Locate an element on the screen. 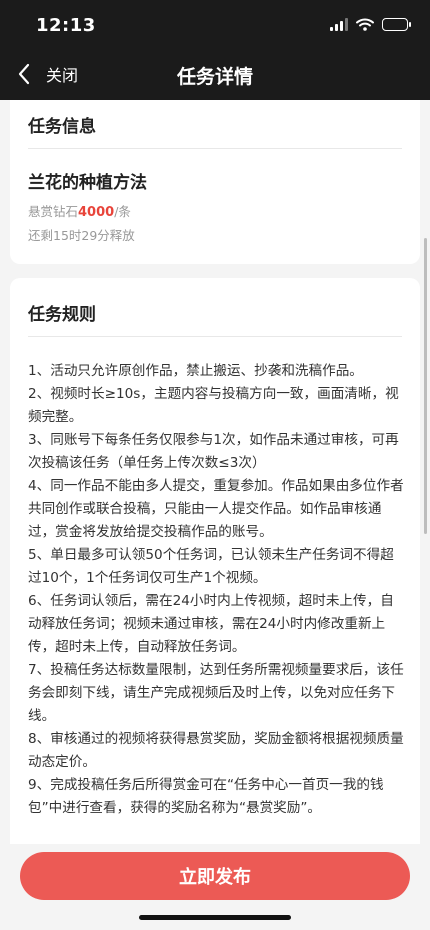 The width and height of the screenshot is (430, 930). reward-amount: 4000 is located at coordinates (96, 212).